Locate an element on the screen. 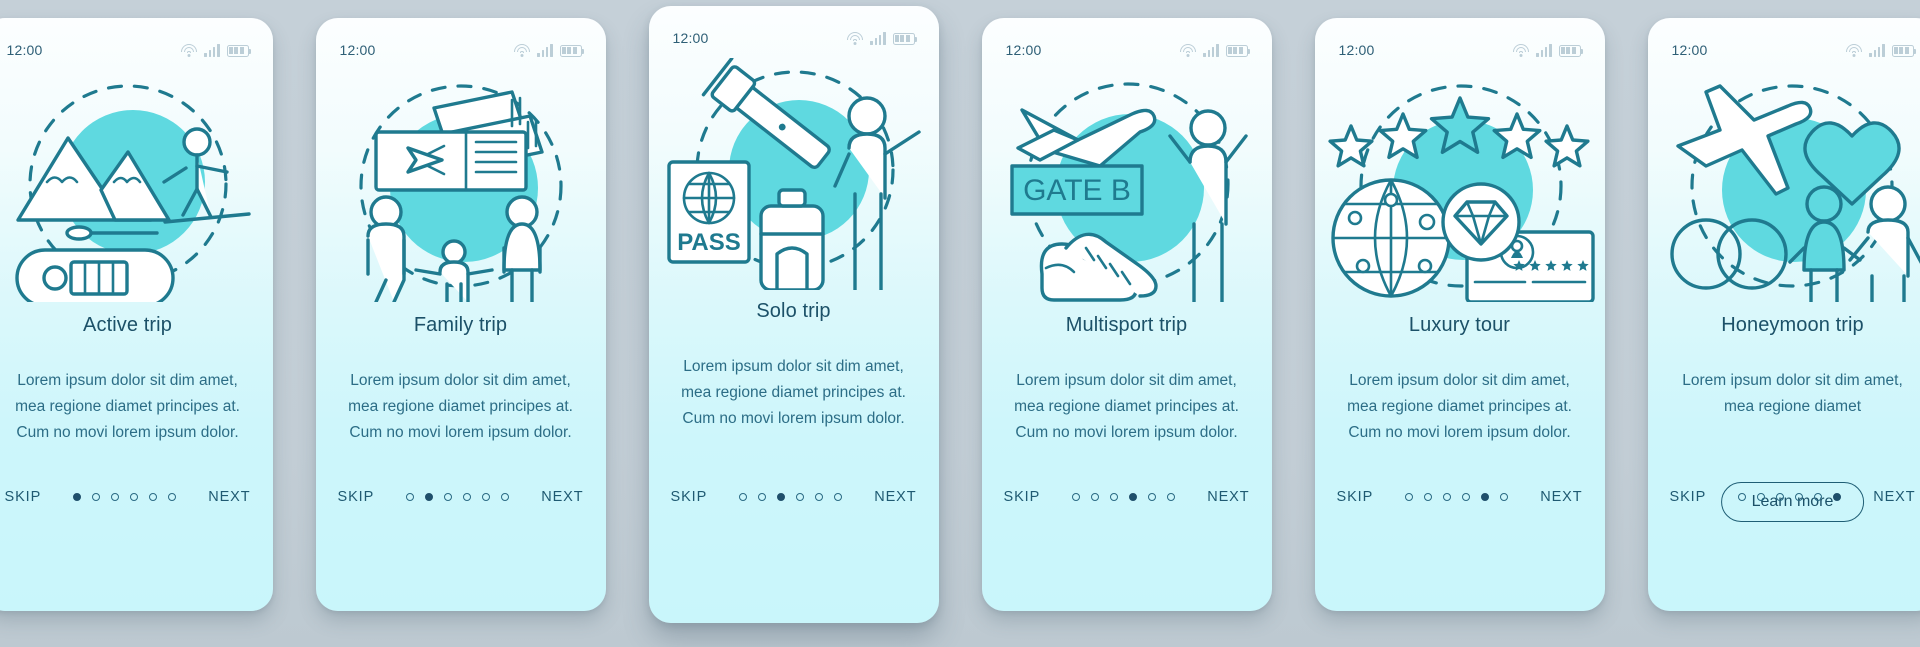 The height and width of the screenshot is (647, 1920). illustration-mountains-skier-raft is located at coordinates (136, 186).